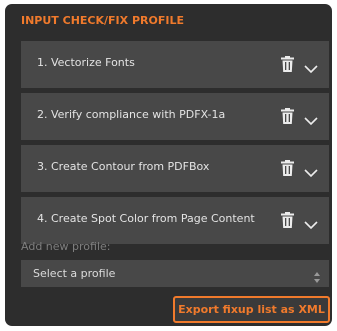  What do you see at coordinates (251, 309) in the screenshot?
I see `export-xml-button: Export fixup list as XML` at bounding box center [251, 309].